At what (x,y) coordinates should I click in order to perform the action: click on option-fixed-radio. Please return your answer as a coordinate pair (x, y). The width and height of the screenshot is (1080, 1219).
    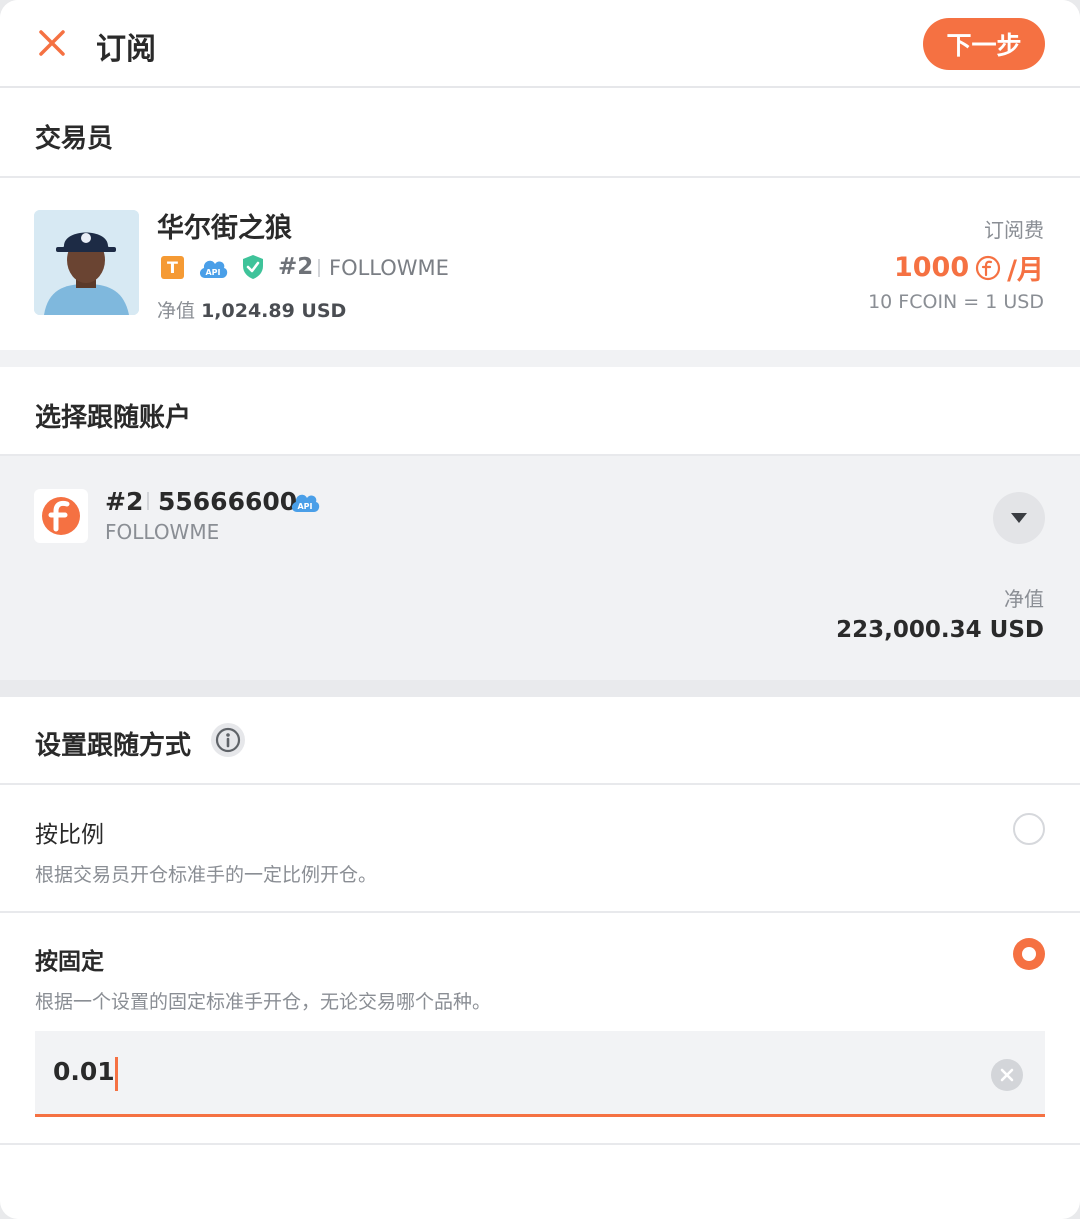
    Looking at the image, I should click on (1029, 954).